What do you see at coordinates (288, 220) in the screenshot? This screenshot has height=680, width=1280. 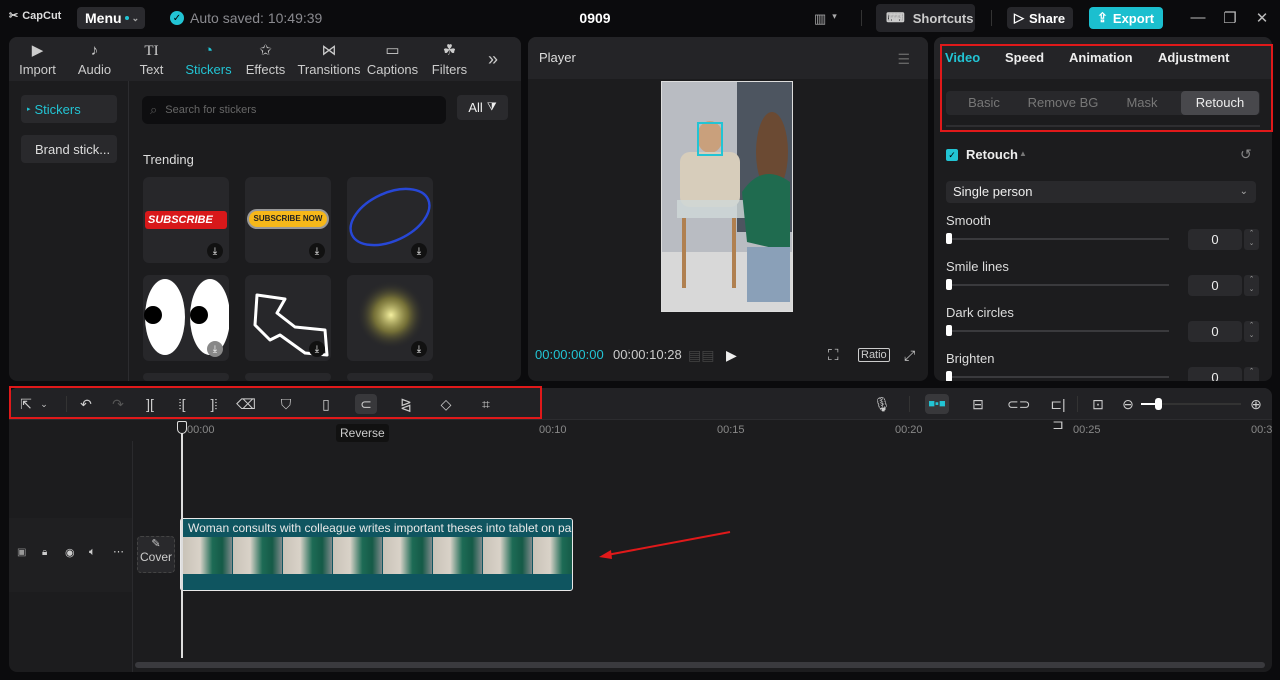 I see `sticker-subscribe-now: SUBSCRIBE NOW ⤓` at bounding box center [288, 220].